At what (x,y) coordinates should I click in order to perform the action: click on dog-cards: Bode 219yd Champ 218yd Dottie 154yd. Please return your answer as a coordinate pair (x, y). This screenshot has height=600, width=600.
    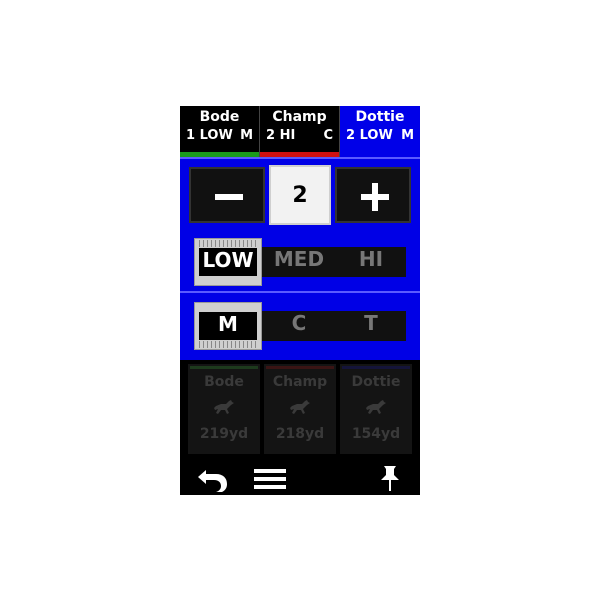
    Looking at the image, I should click on (300, 410).